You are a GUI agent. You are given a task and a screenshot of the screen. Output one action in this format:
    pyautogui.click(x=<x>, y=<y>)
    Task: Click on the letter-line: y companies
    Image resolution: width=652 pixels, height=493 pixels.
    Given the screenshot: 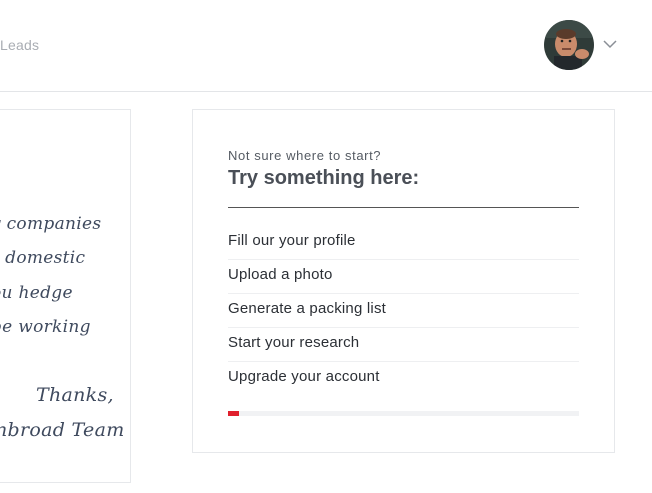 What is the action you would take?
    pyautogui.click(x=51, y=224)
    